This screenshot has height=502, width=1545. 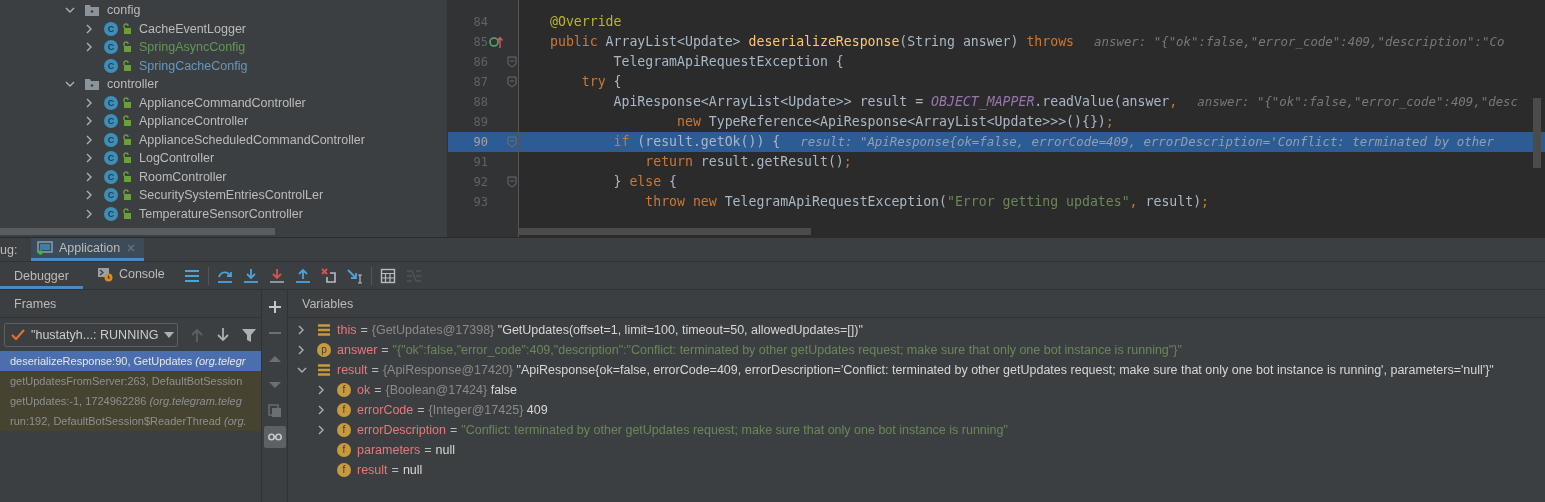 I want to click on console-icon, so click(x=104, y=274).